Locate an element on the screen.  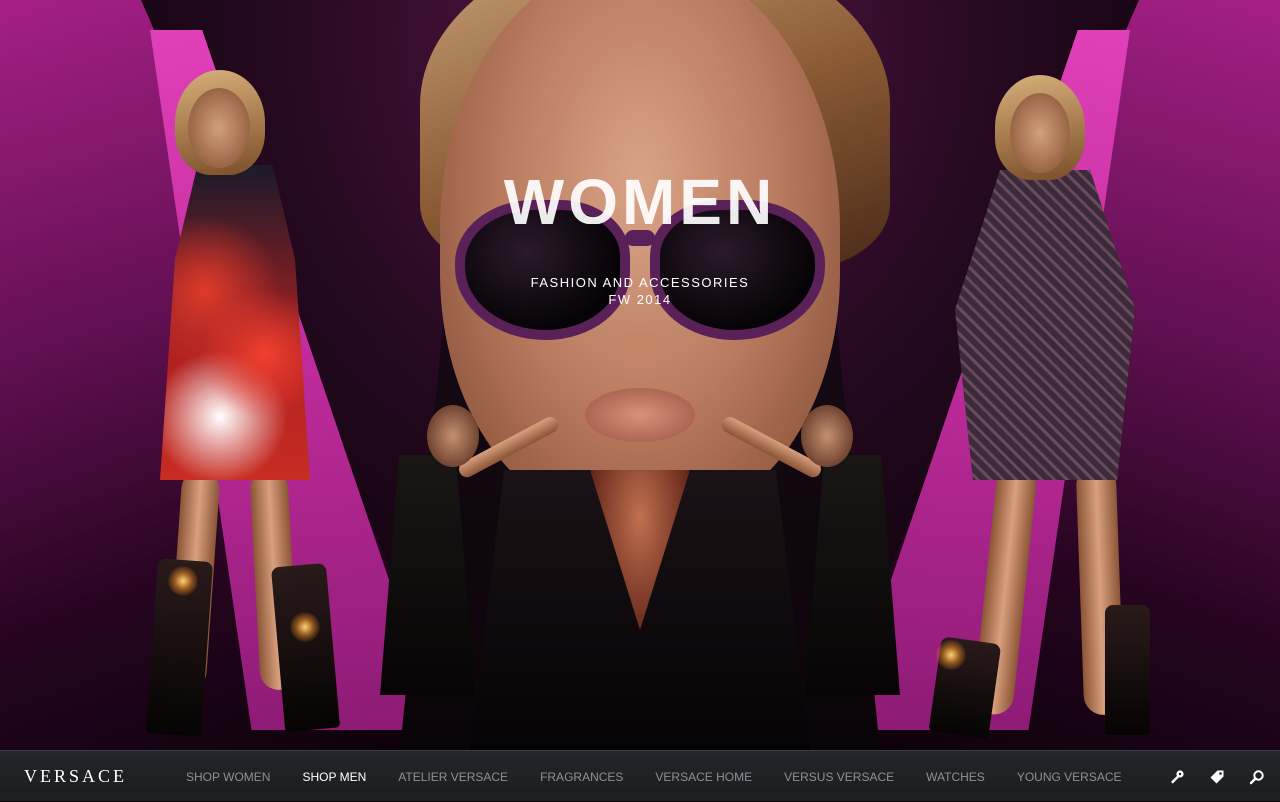
model-lips is located at coordinates (640, 415).